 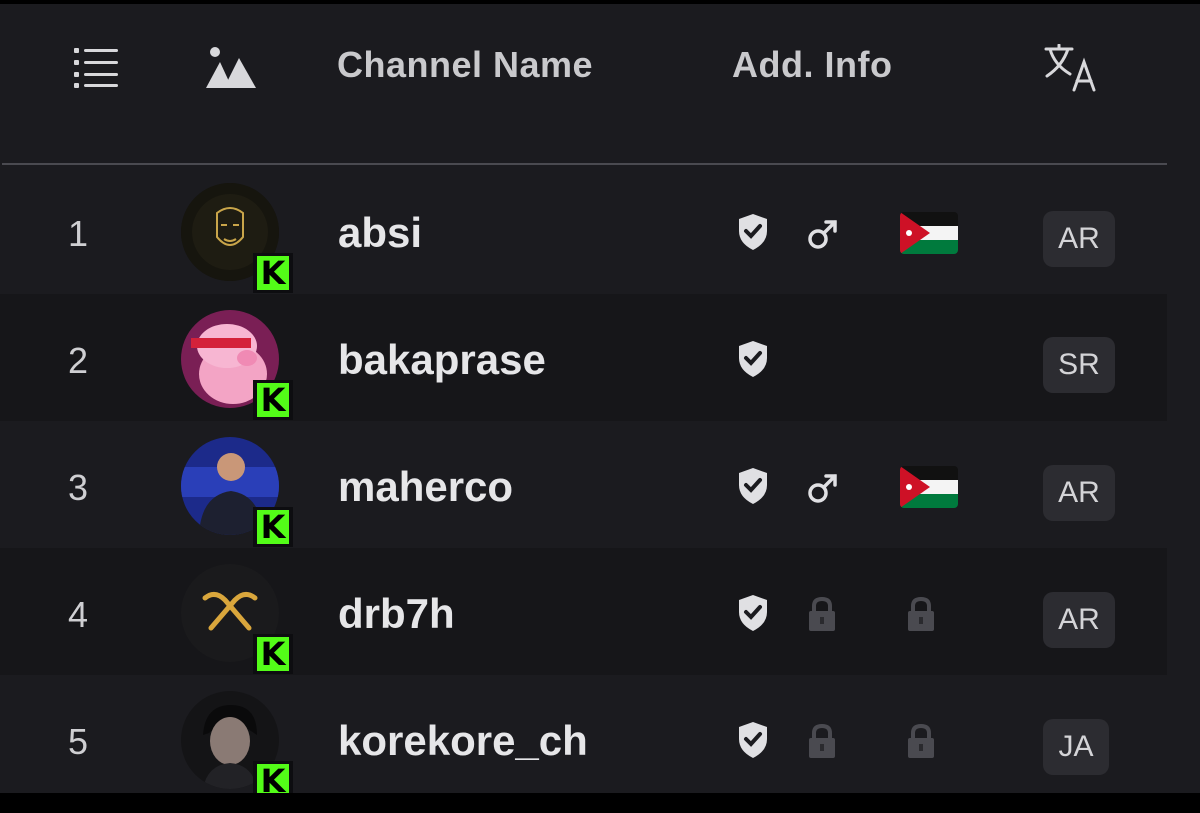 What do you see at coordinates (231, 69) in the screenshot?
I see `mountains-icon` at bounding box center [231, 69].